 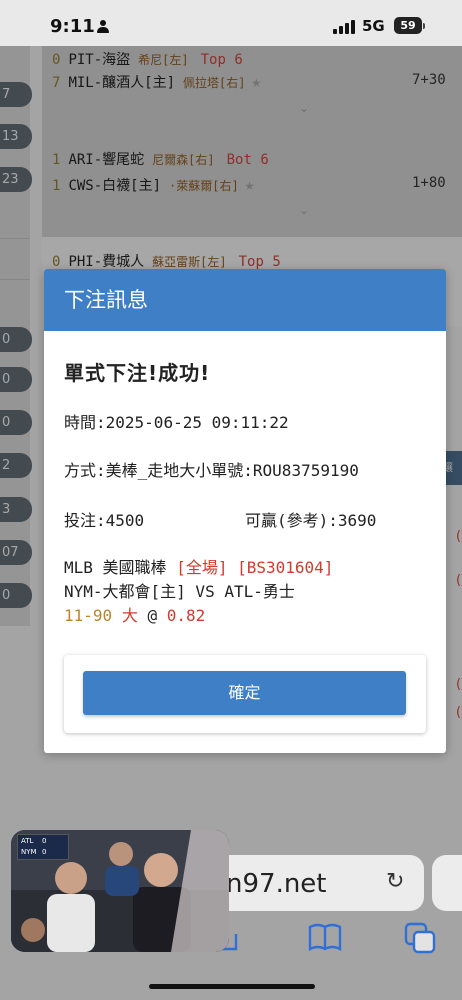 I want to click on signal-icon, so click(x=344, y=27).